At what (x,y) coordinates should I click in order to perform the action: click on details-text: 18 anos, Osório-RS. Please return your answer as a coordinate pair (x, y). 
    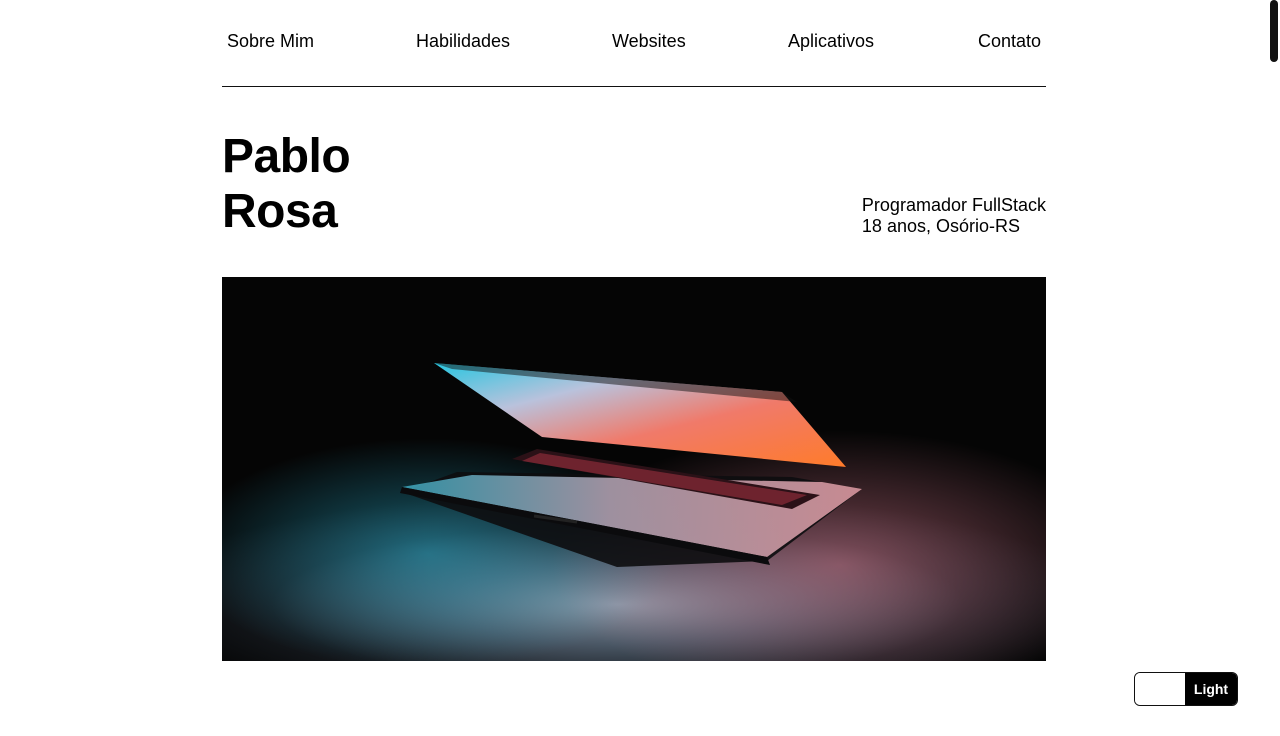
    Looking at the image, I should click on (940, 226).